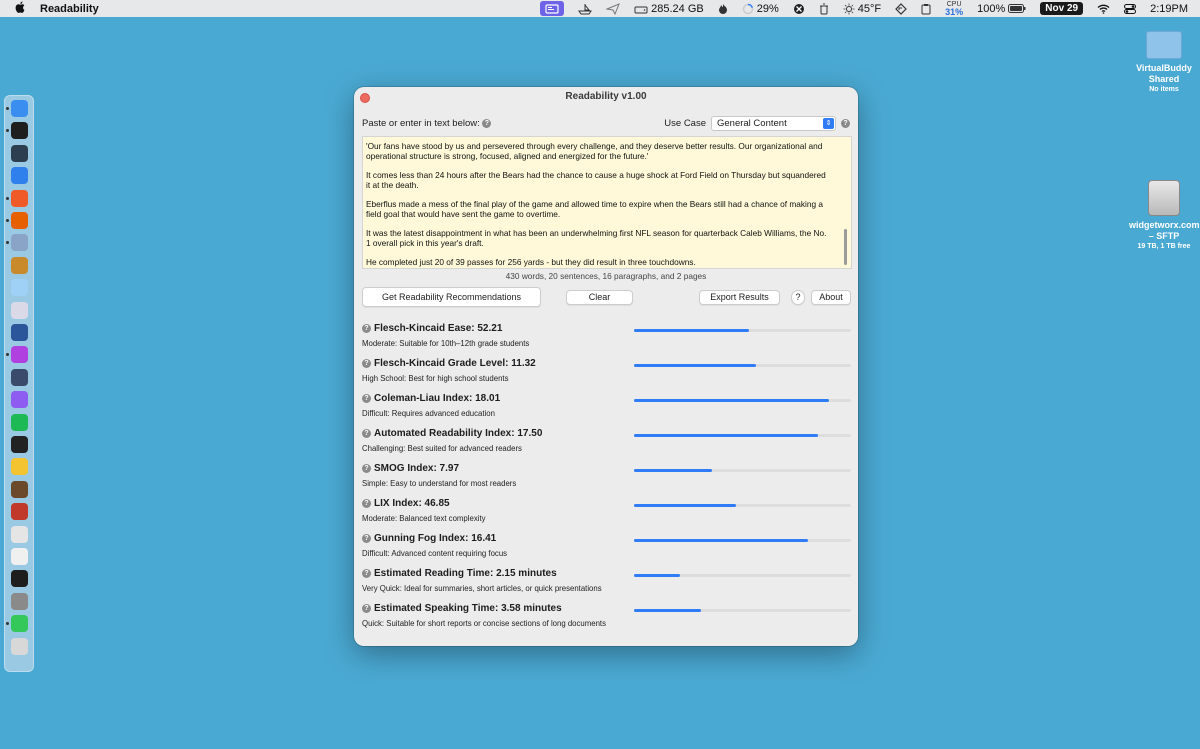 The height and width of the screenshot is (749, 1200). I want to click on podcast-icon, so click(19, 400).